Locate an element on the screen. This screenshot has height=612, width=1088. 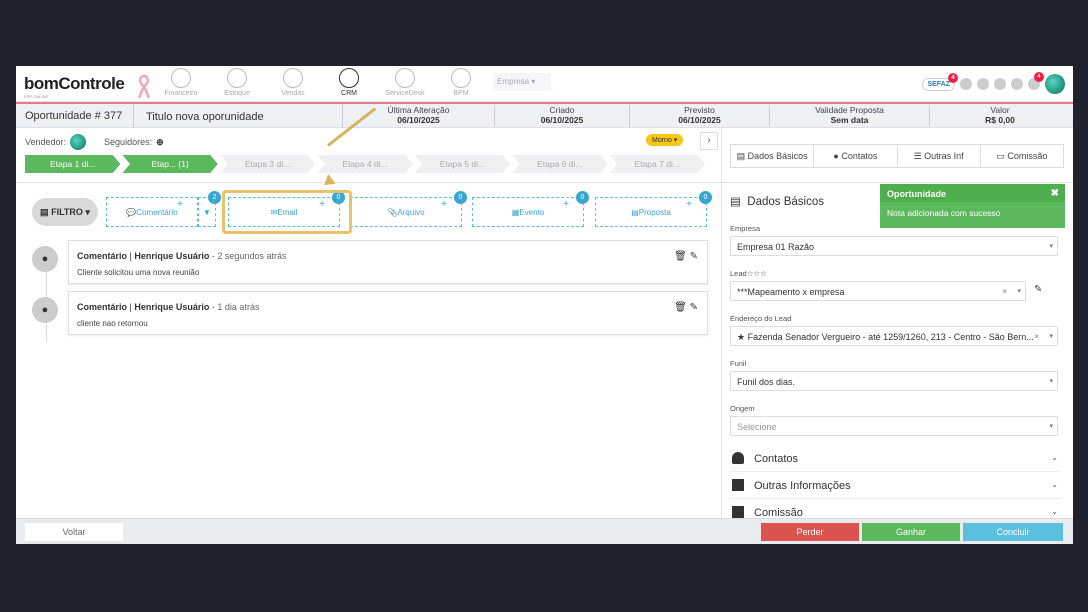
sefaz-label: SEFAZ is located at coordinates (938, 84).